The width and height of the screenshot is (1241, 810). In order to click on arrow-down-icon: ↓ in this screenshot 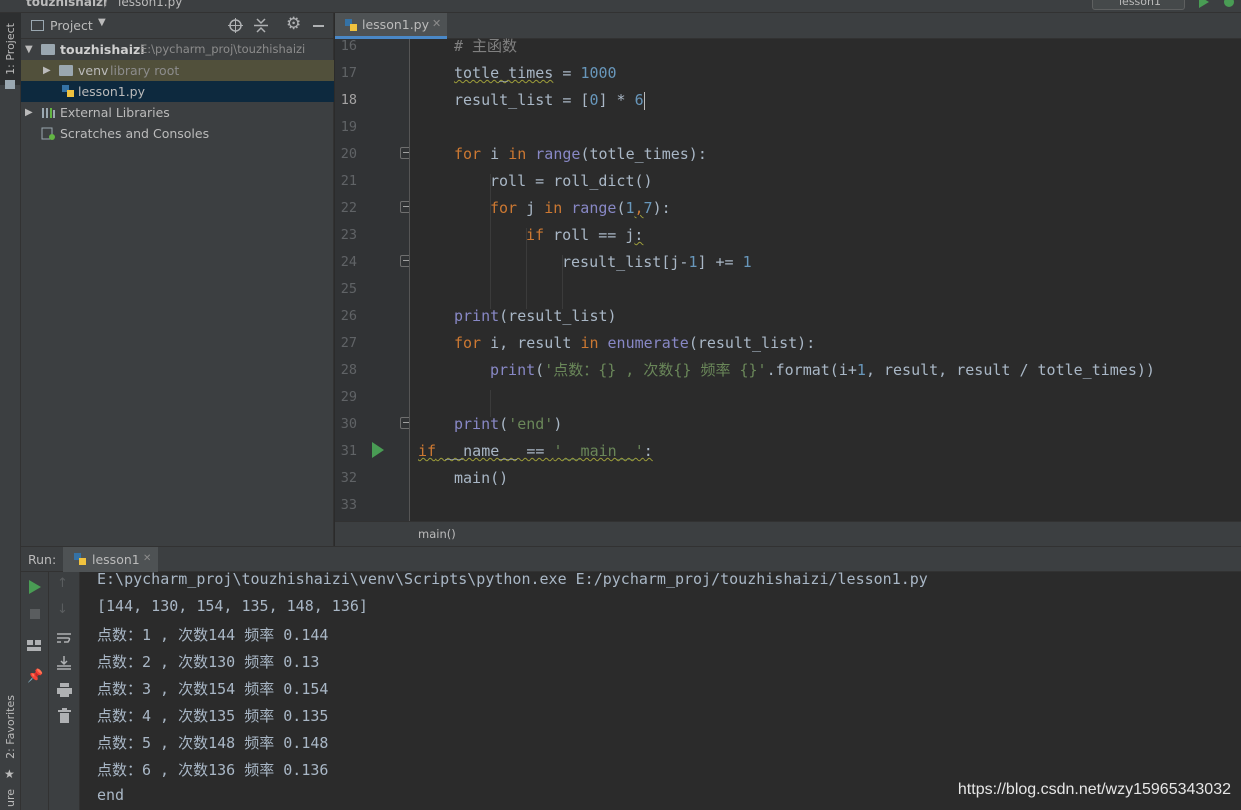, I will do `click(62, 609)`.